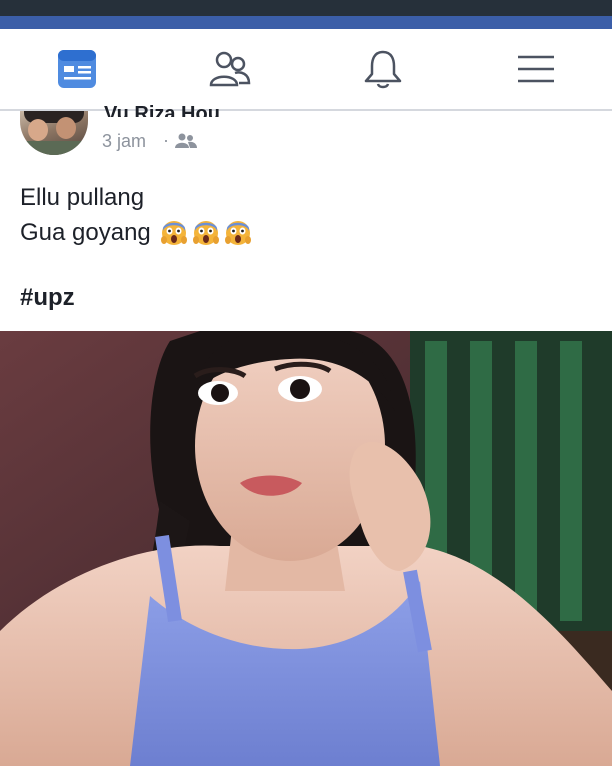  I want to click on tab-notifications, so click(383, 69).